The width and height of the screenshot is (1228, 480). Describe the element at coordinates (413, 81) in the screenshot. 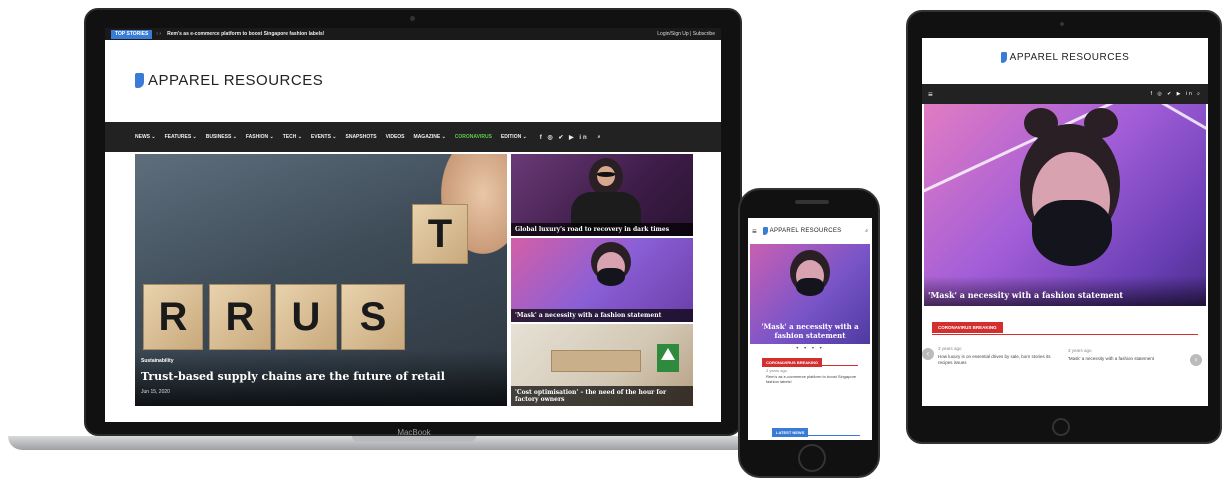

I see `logo-area: APPAREL RESOURCES` at that location.